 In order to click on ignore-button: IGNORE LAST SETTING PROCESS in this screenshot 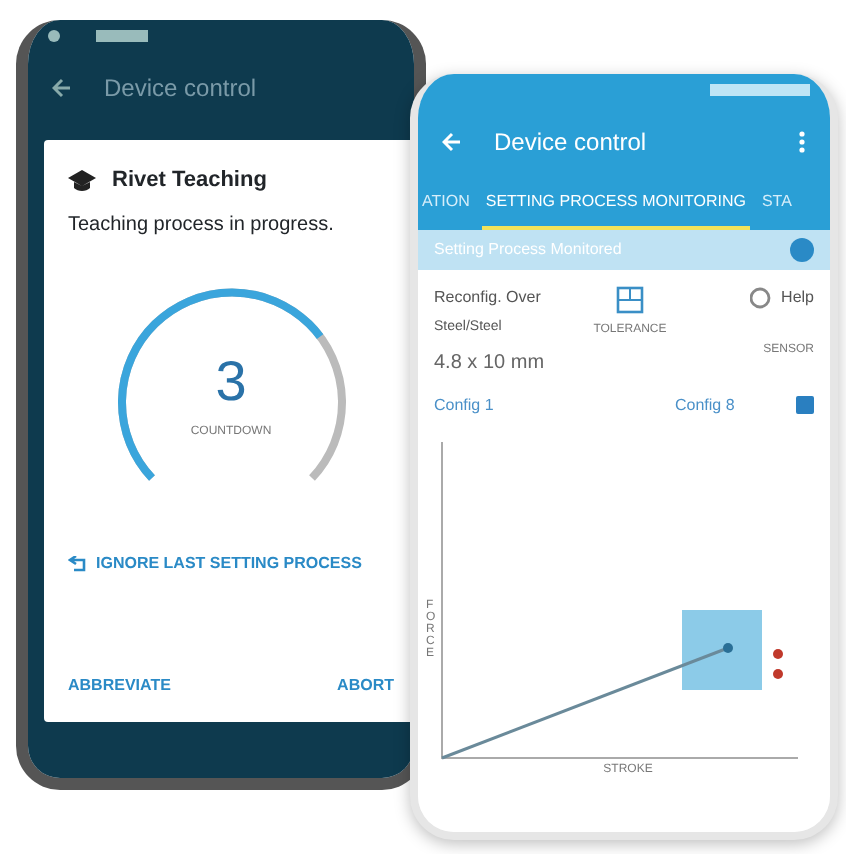, I will do `click(231, 563)`.